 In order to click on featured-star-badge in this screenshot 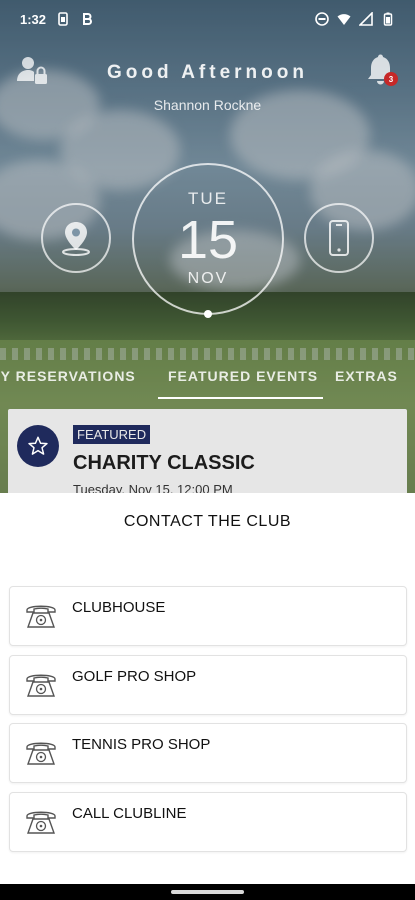, I will do `click(38, 446)`.